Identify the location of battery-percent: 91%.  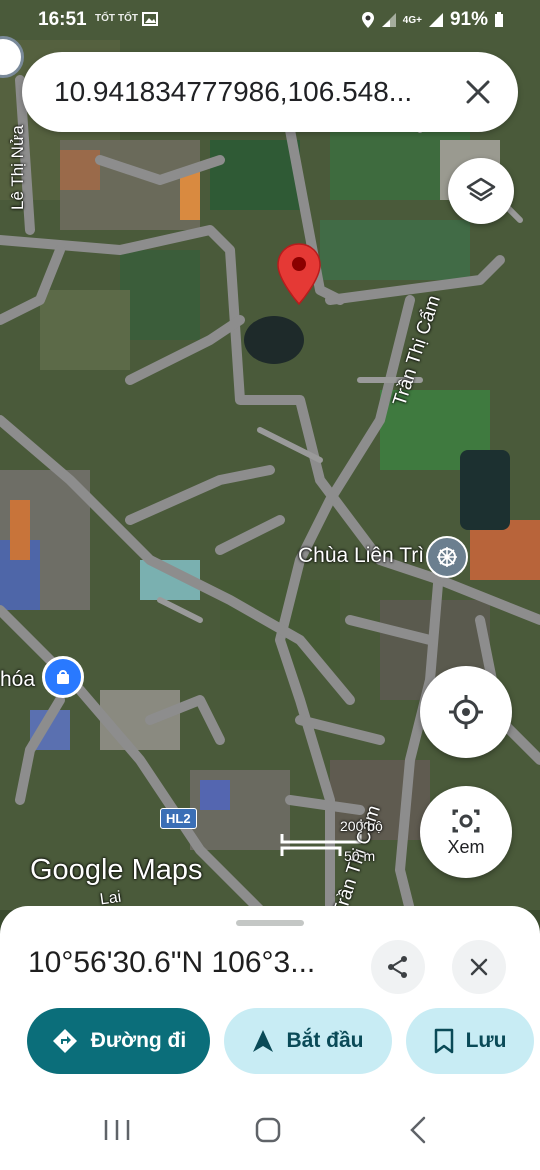
(468, 19).